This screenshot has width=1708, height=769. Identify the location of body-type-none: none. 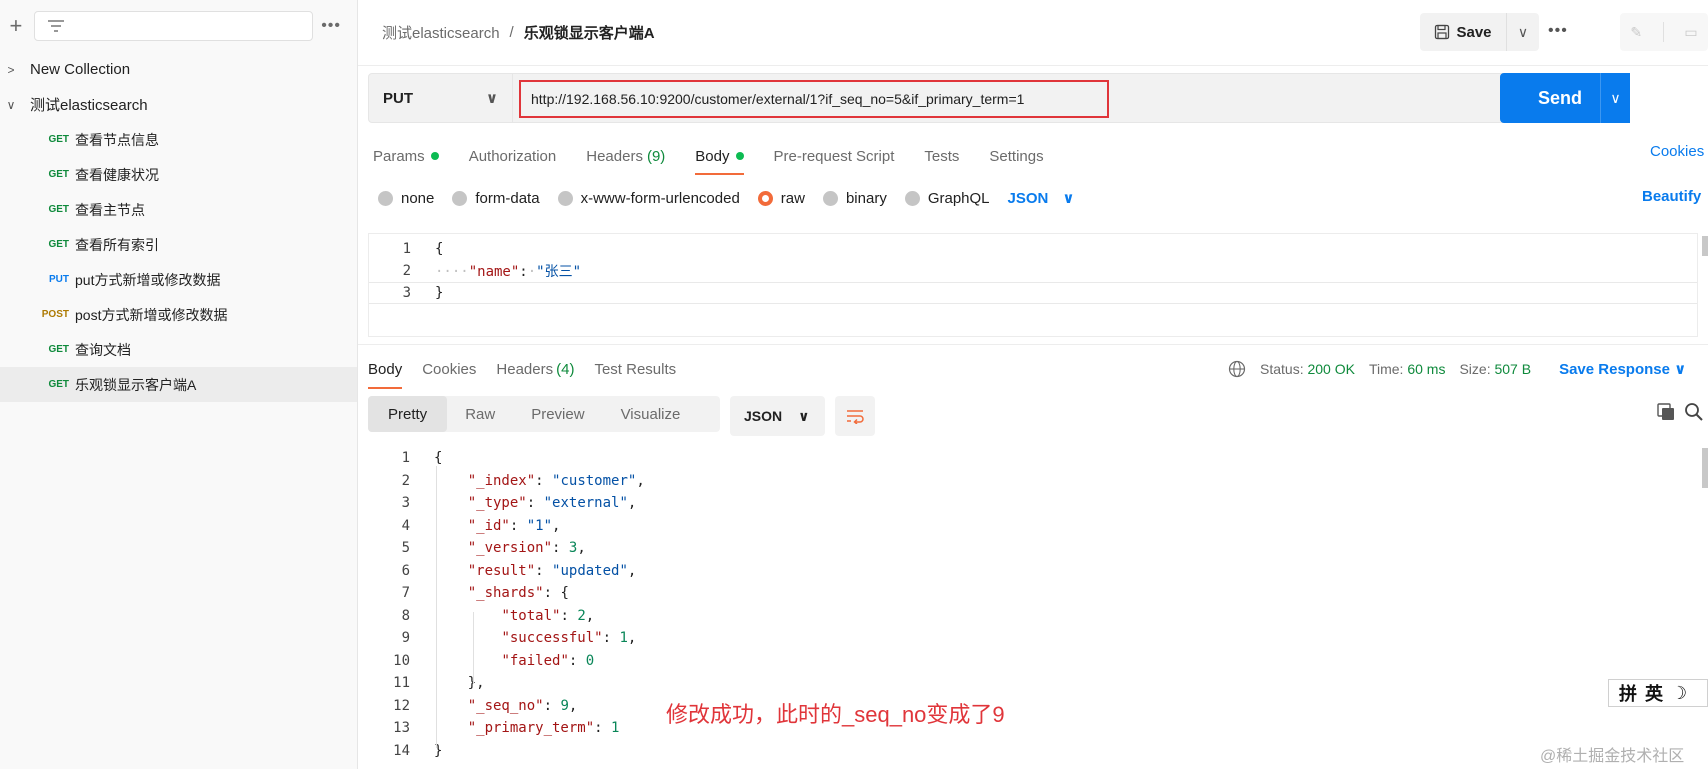
(406, 198).